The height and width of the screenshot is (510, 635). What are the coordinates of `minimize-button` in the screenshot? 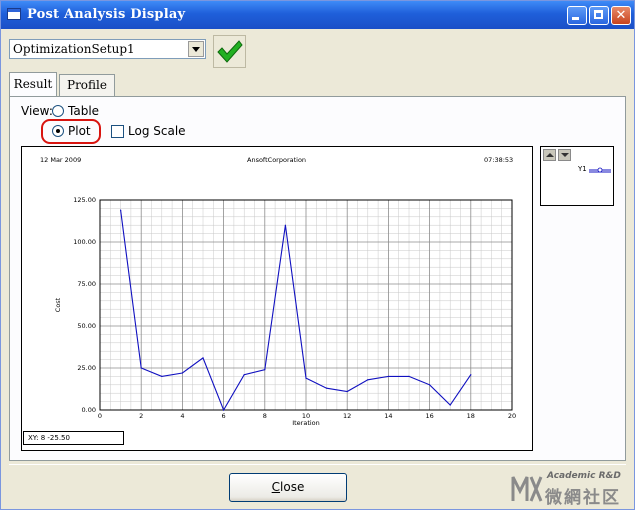 It's located at (577, 15).